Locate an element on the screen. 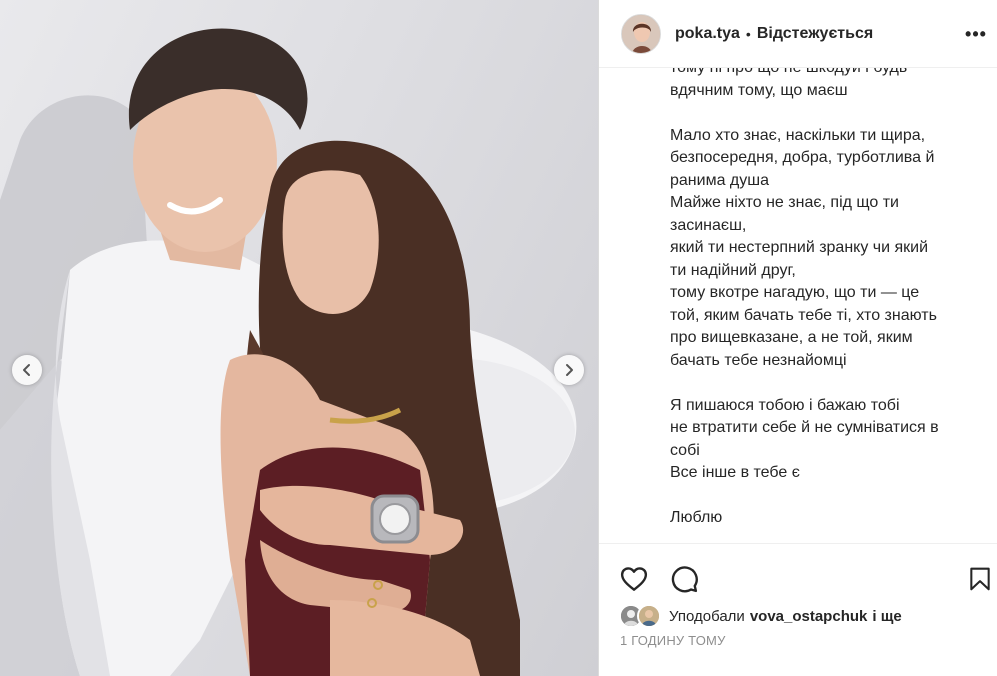 This screenshot has height=676, width=997. following-button: Відстежується is located at coordinates (815, 34).